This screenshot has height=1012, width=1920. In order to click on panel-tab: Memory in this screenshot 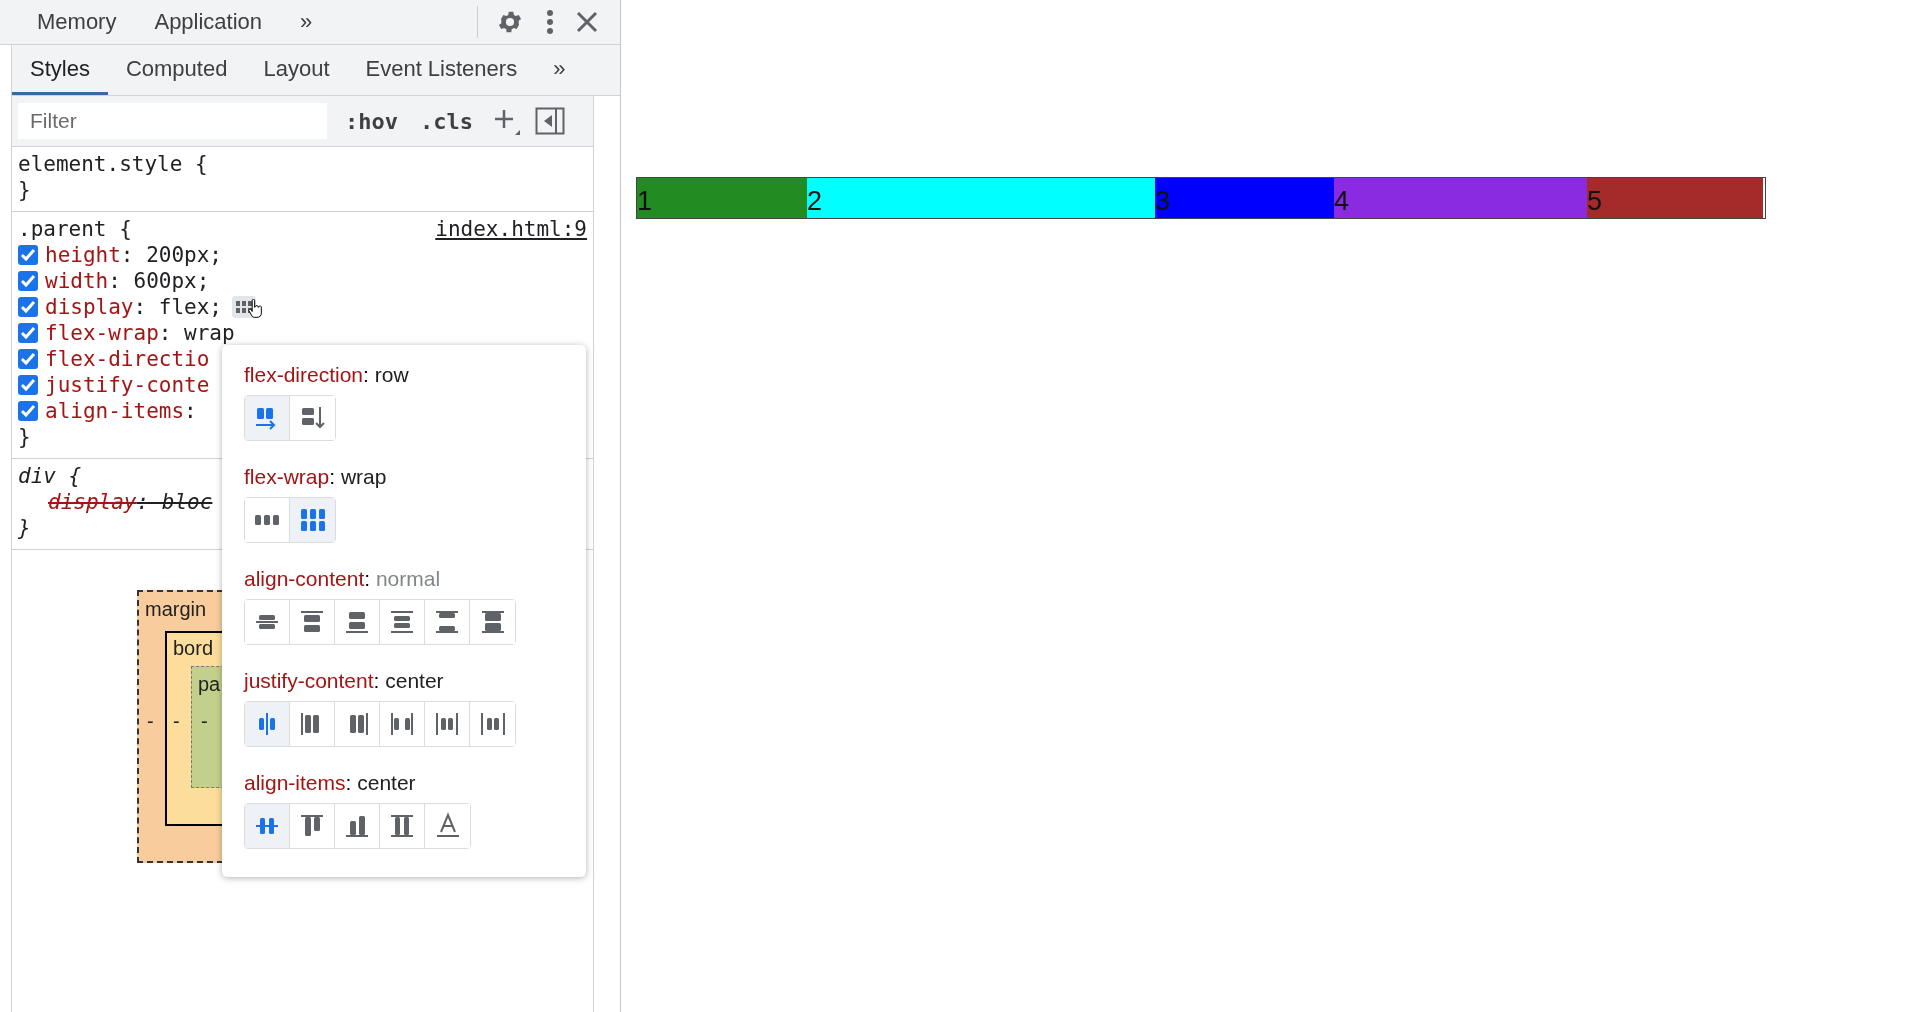, I will do `click(77, 22)`.